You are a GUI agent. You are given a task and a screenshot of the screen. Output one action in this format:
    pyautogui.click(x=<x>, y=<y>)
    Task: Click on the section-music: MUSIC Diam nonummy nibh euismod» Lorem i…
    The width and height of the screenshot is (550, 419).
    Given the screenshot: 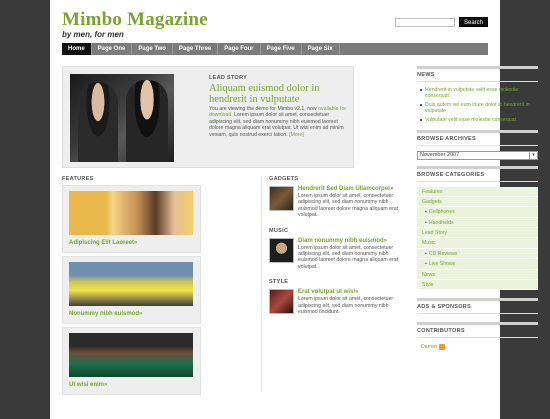 What is the action you would take?
    pyautogui.click(x=337, y=249)
    